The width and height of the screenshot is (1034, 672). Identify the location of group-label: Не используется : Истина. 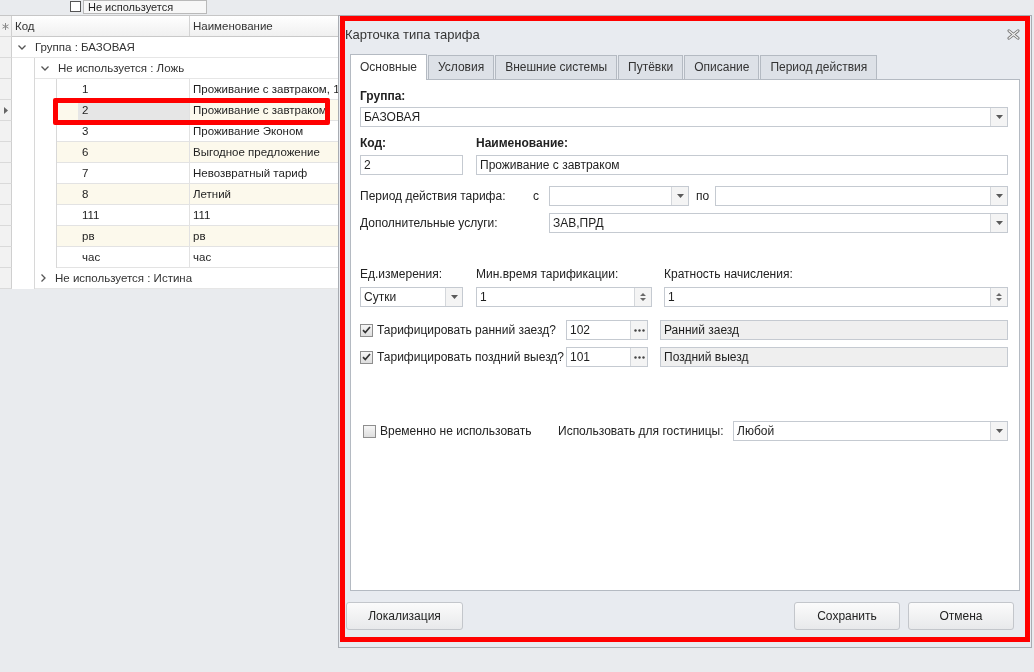
(124, 278).